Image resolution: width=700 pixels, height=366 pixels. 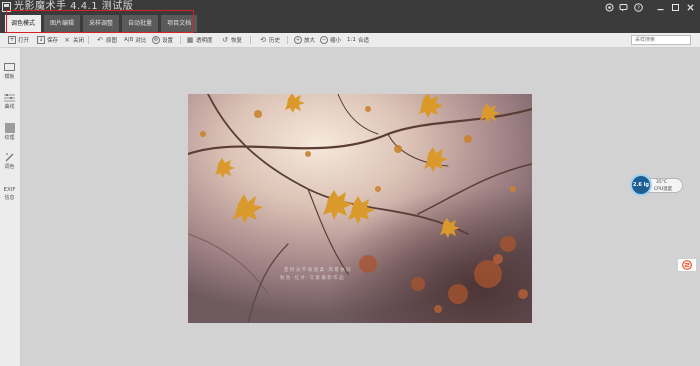 I want to click on brush-icon, so click(x=9, y=157).